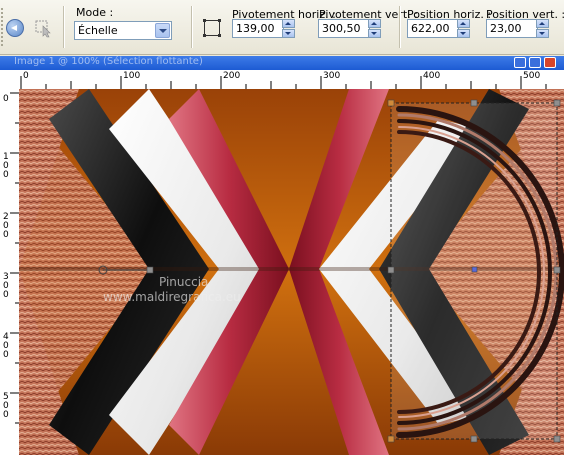  Describe the element at coordinates (26, 76) in the screenshot. I see `h-tick-label: 0` at that location.